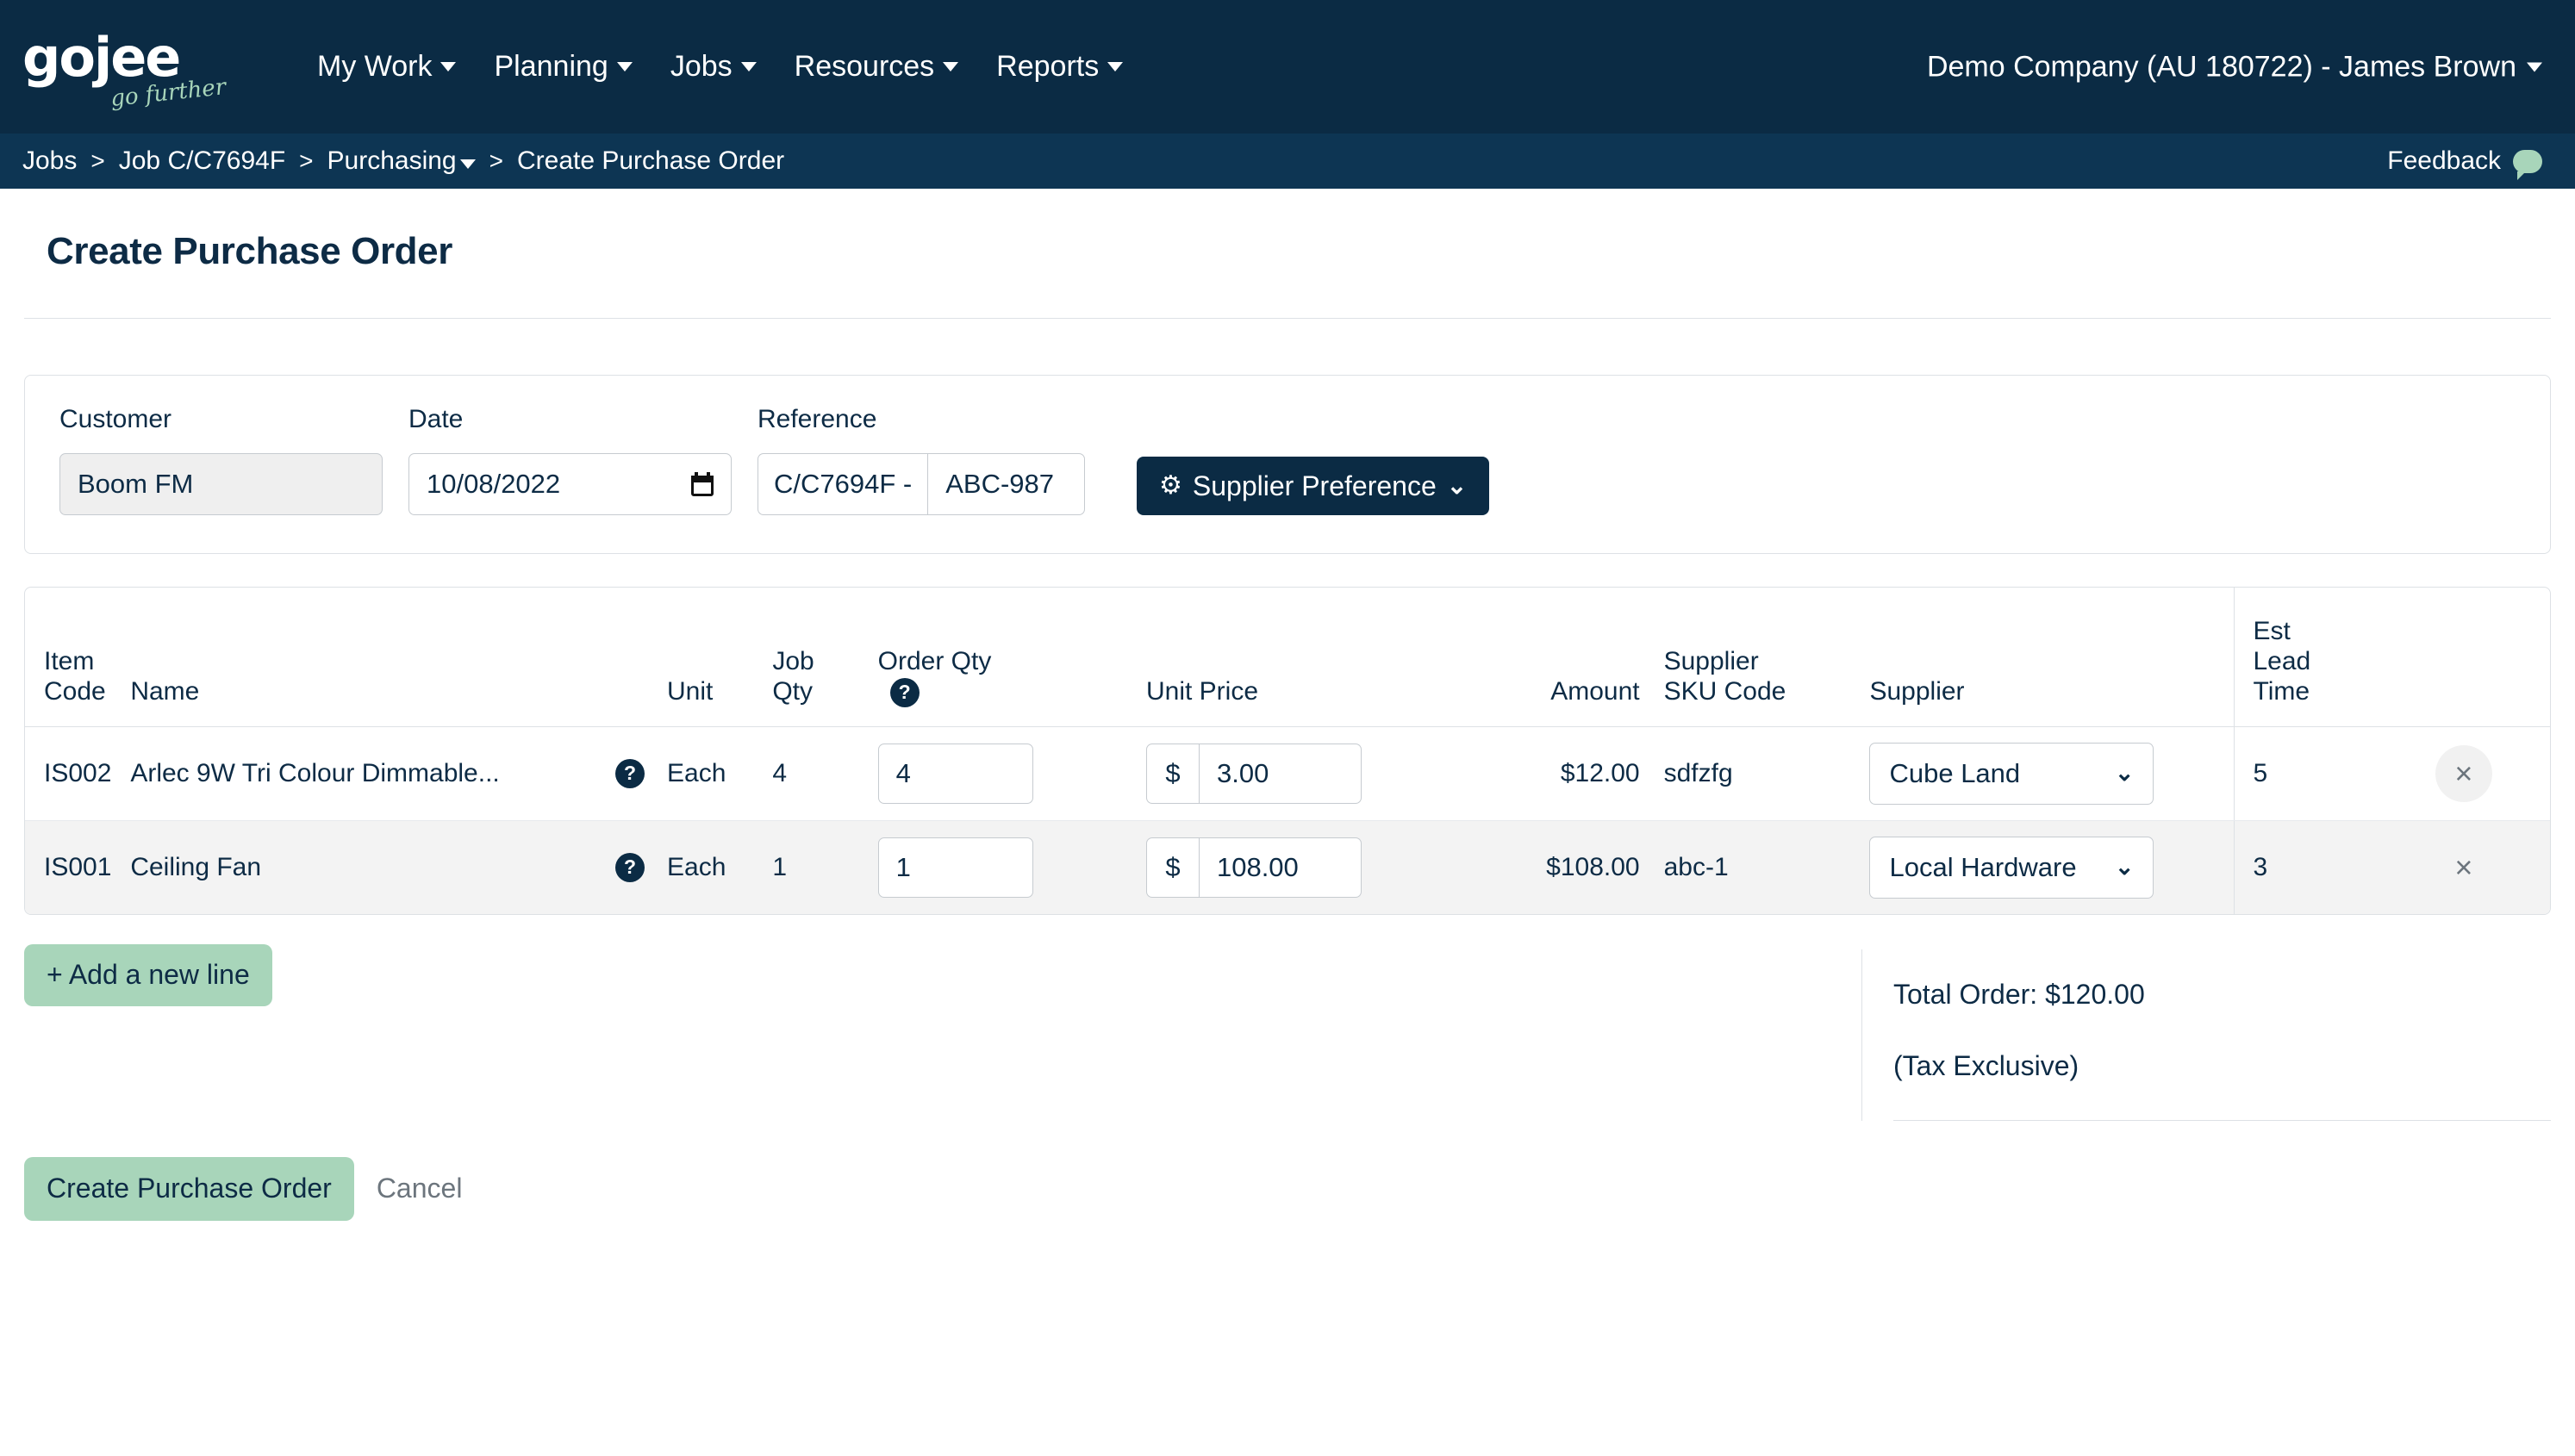  What do you see at coordinates (2464, 657) in the screenshot?
I see `column-header-remove` at bounding box center [2464, 657].